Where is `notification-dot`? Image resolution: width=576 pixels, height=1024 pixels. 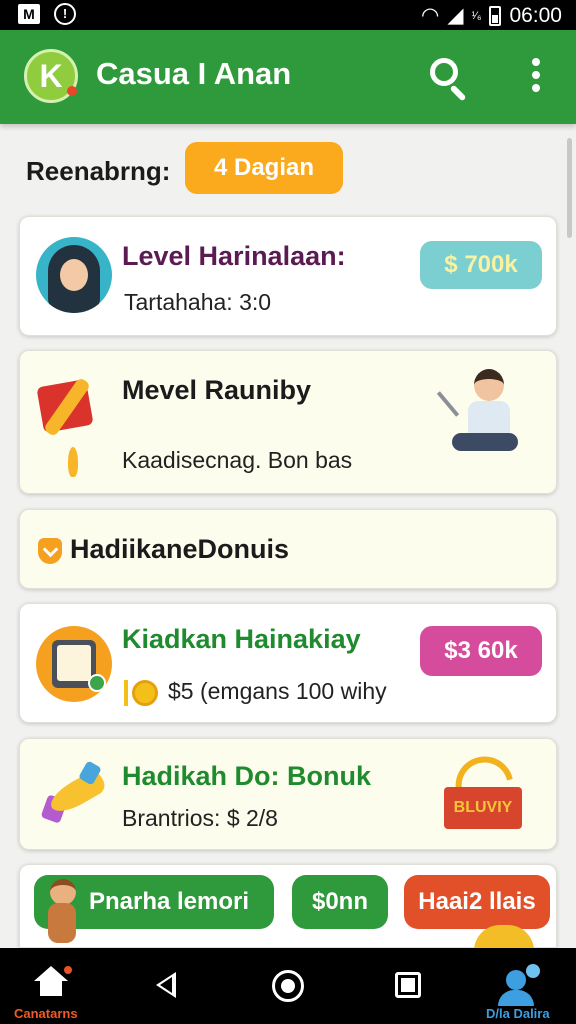 notification-dot is located at coordinates (68, 970).